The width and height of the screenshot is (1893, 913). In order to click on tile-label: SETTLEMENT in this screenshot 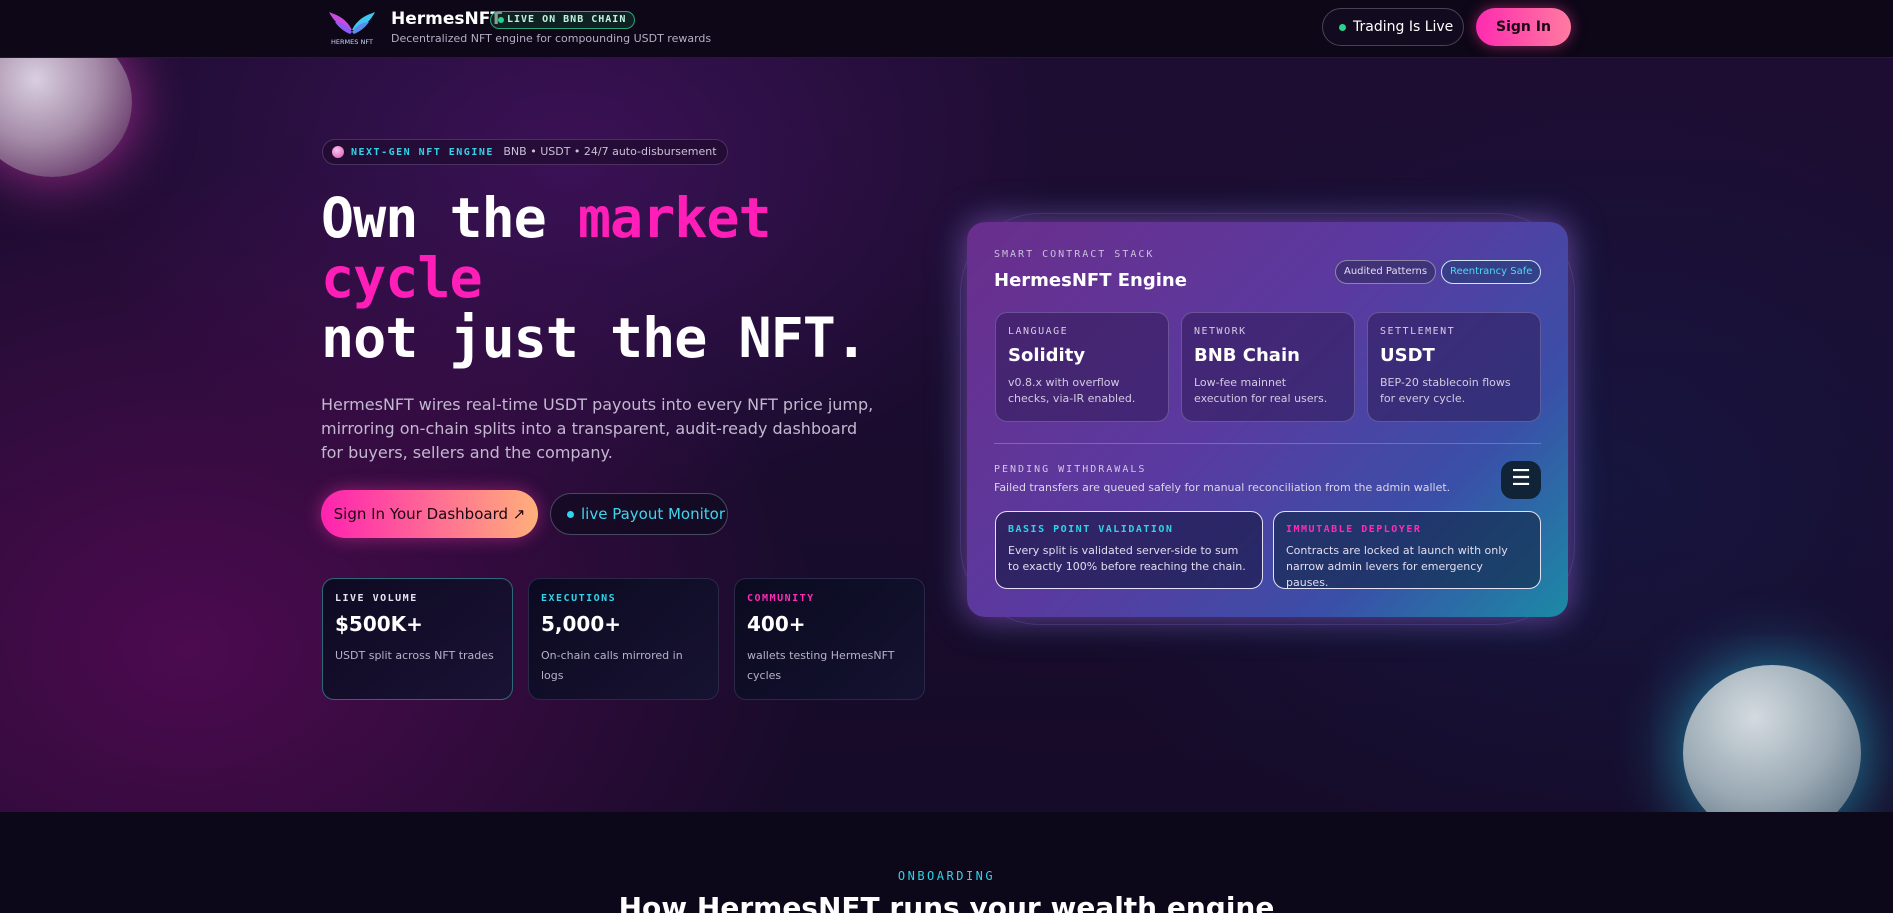, I will do `click(1418, 331)`.